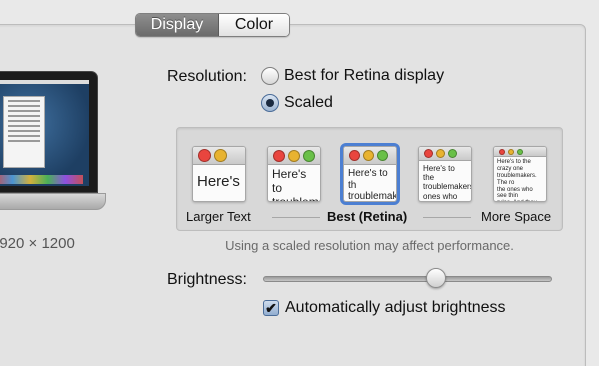 The width and height of the screenshot is (599, 366). I want to click on tab-color: Color, so click(254, 25).